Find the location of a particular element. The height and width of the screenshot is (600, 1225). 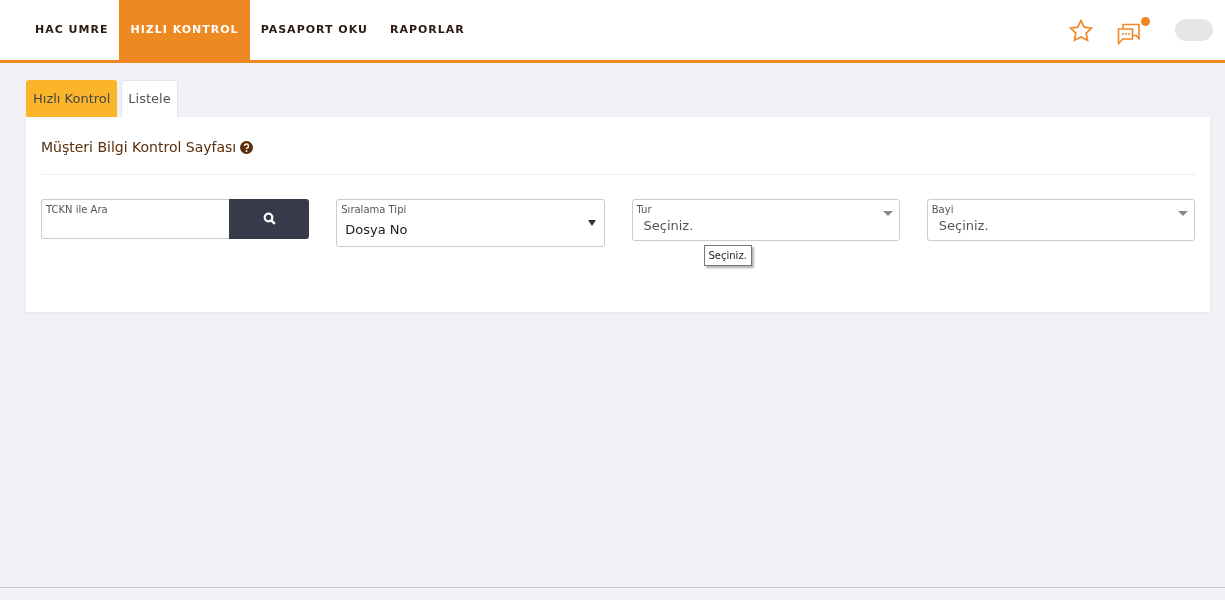

select-field: Sıralama Tipi Dosya No is located at coordinates (470, 222).